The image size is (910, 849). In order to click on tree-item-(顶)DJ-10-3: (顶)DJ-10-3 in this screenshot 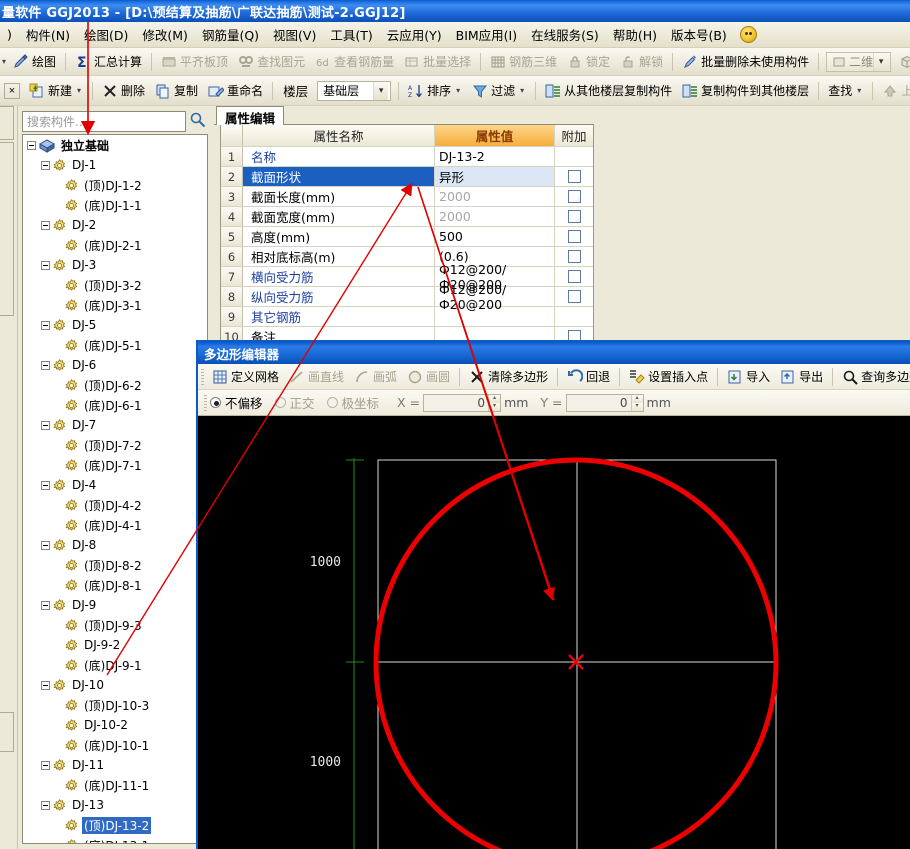, I will do `click(115, 705)`.